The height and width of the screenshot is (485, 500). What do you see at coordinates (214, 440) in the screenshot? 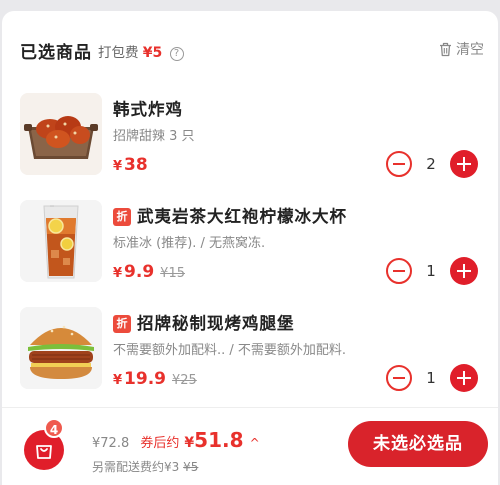
I see `after-coupon-total: ¥51.8` at bounding box center [214, 440].